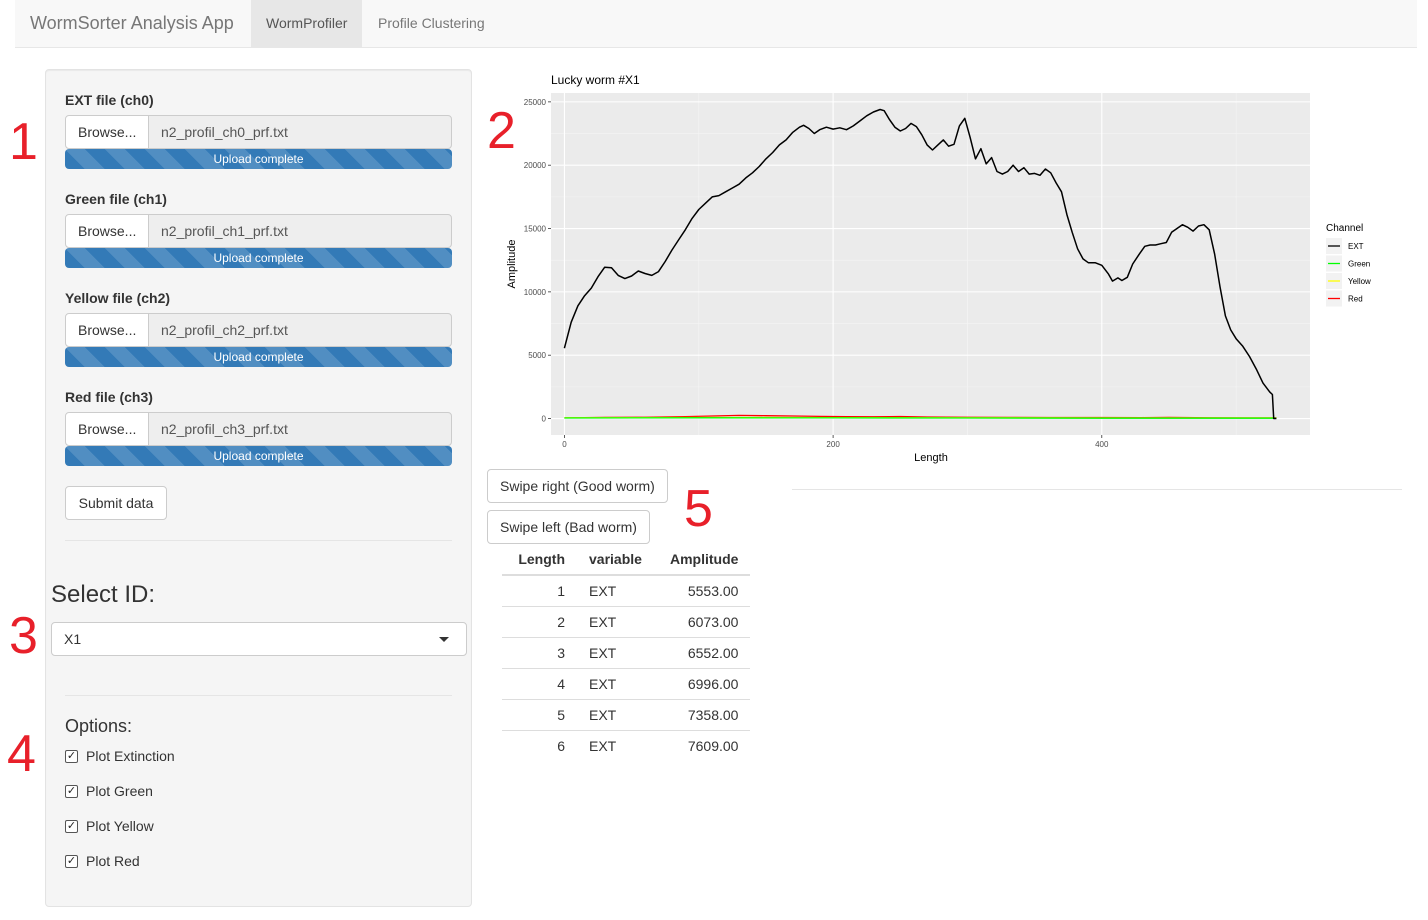 The image size is (1428, 920). Describe the element at coordinates (704, 745) in the screenshot. I see `cell-amplitude: 7609.00` at that location.